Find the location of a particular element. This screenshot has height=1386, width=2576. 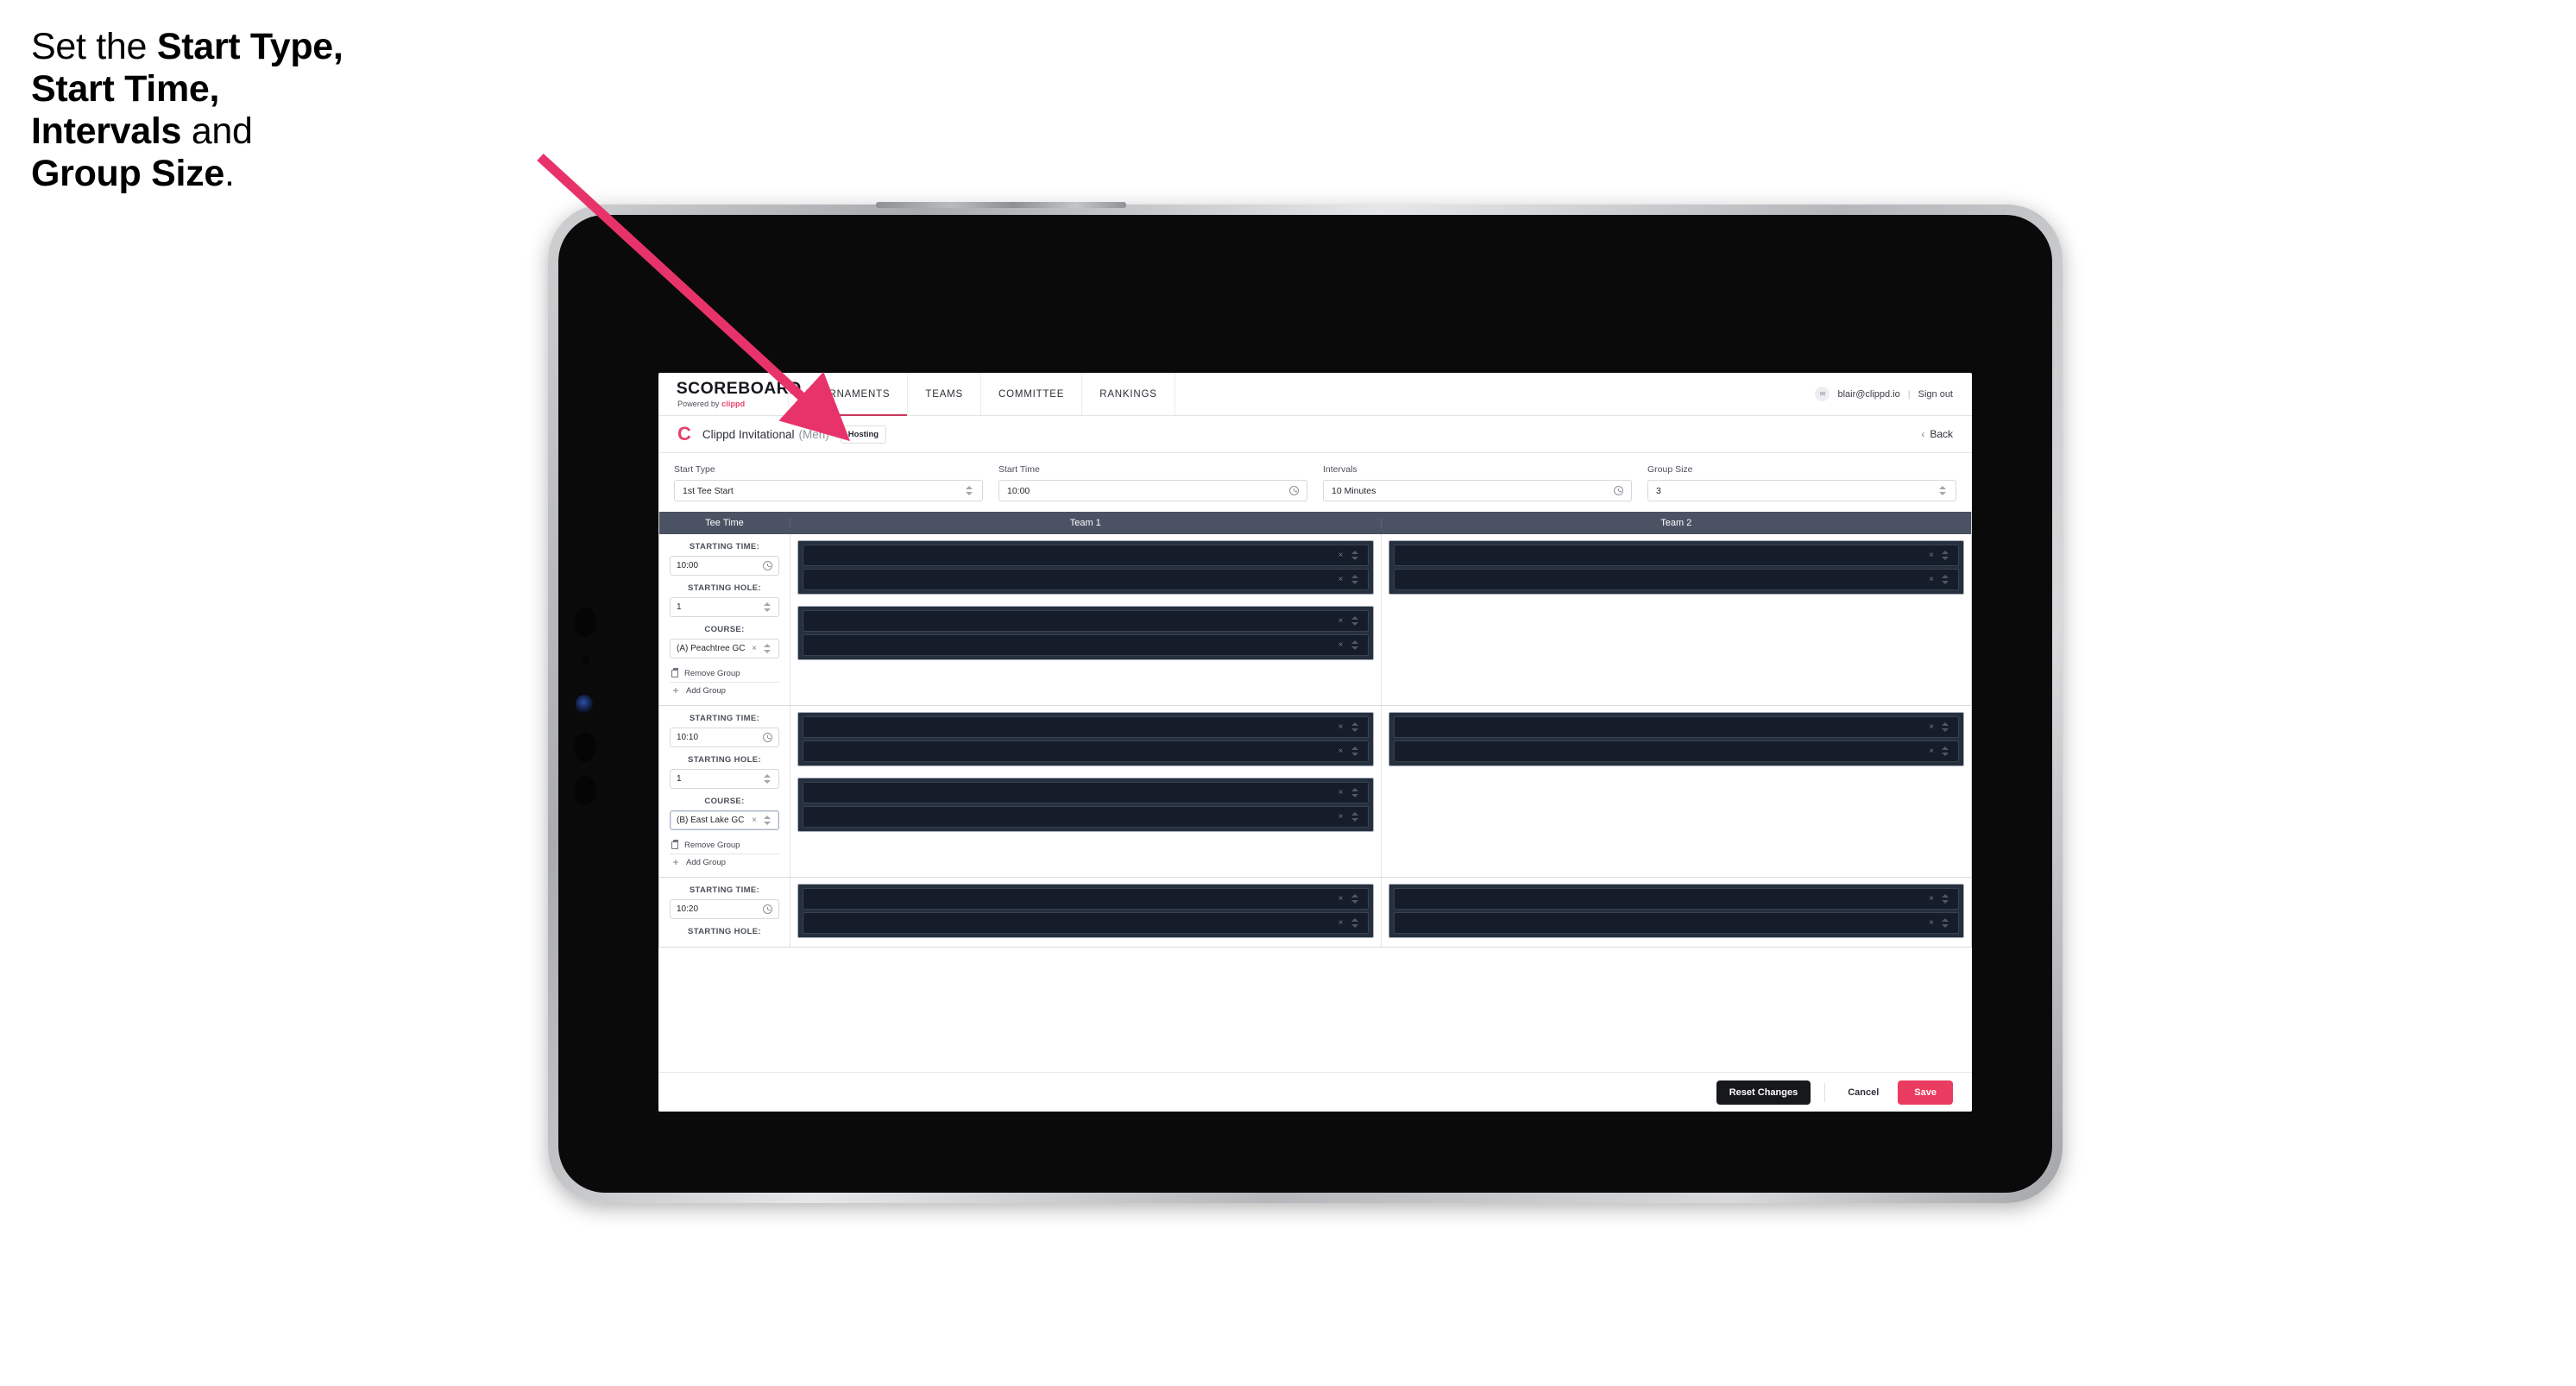

input-start-time: 10:00 is located at coordinates (1152, 491).